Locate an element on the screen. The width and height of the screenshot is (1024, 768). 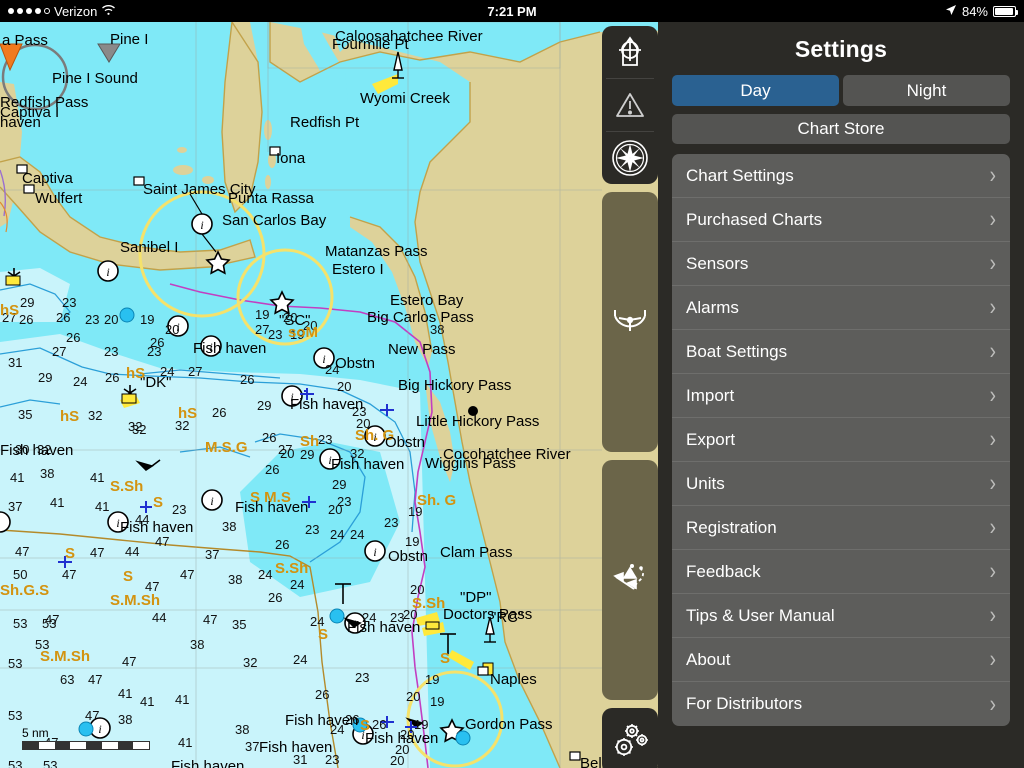
settings-row-label: Units is located at coordinates (705, 483).